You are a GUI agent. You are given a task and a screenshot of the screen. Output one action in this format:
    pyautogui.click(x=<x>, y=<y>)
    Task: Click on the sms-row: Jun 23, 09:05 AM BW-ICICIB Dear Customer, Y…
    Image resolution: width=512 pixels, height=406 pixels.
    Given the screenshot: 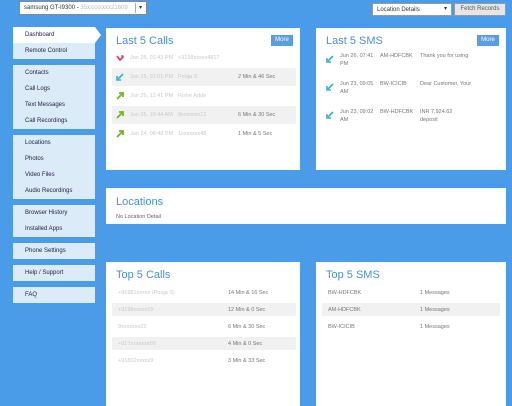 What is the action you would take?
    pyautogui.click(x=414, y=88)
    